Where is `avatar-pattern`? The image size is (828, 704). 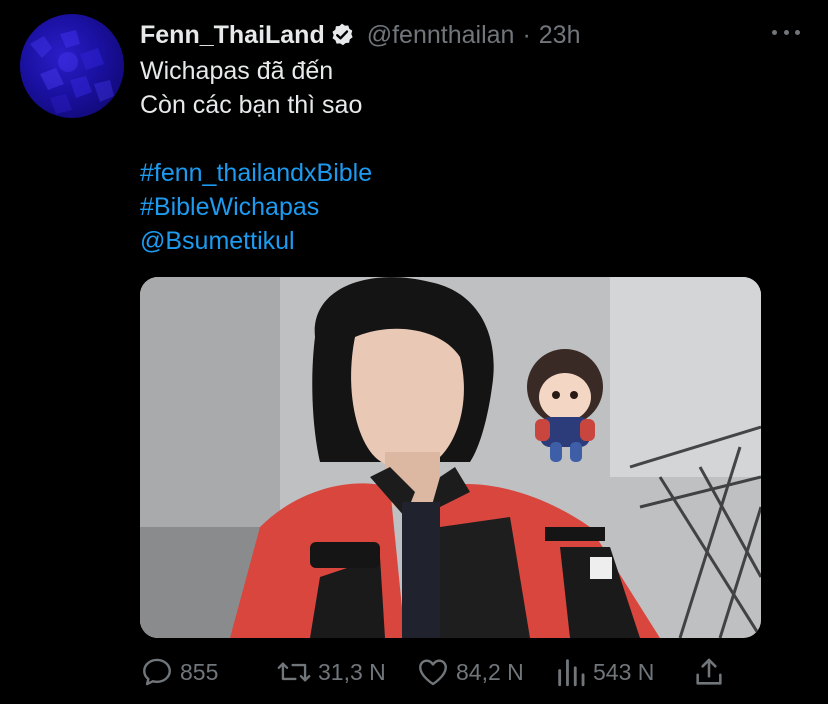 avatar-pattern is located at coordinates (72, 72).